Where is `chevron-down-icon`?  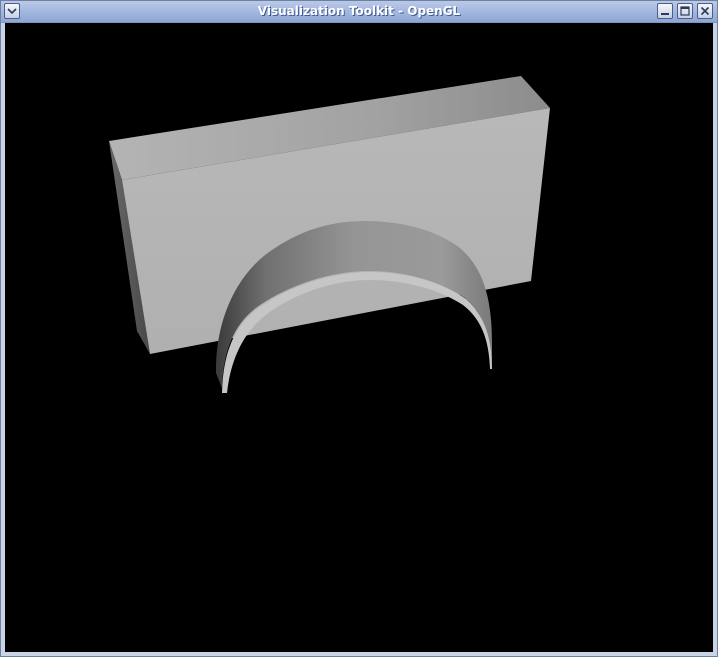
chevron-down-icon is located at coordinates (12, 11).